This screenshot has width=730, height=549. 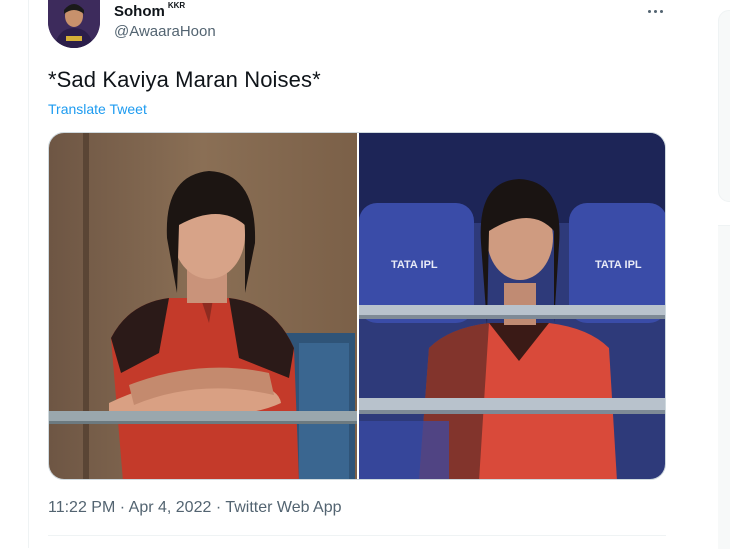 I want to click on sidebar-panel-lower, so click(x=724, y=387).